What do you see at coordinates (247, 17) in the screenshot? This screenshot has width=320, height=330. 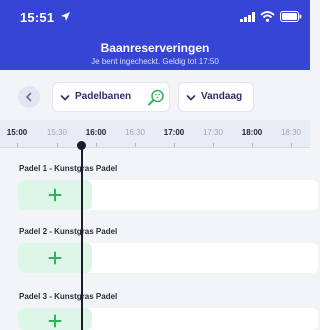 I see `cellular-signal-icon` at bounding box center [247, 17].